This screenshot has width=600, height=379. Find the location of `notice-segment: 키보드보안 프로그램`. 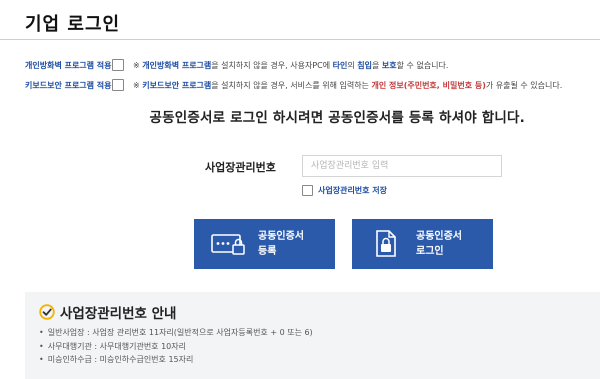

notice-segment: 키보드보안 프로그램 is located at coordinates (177, 85).